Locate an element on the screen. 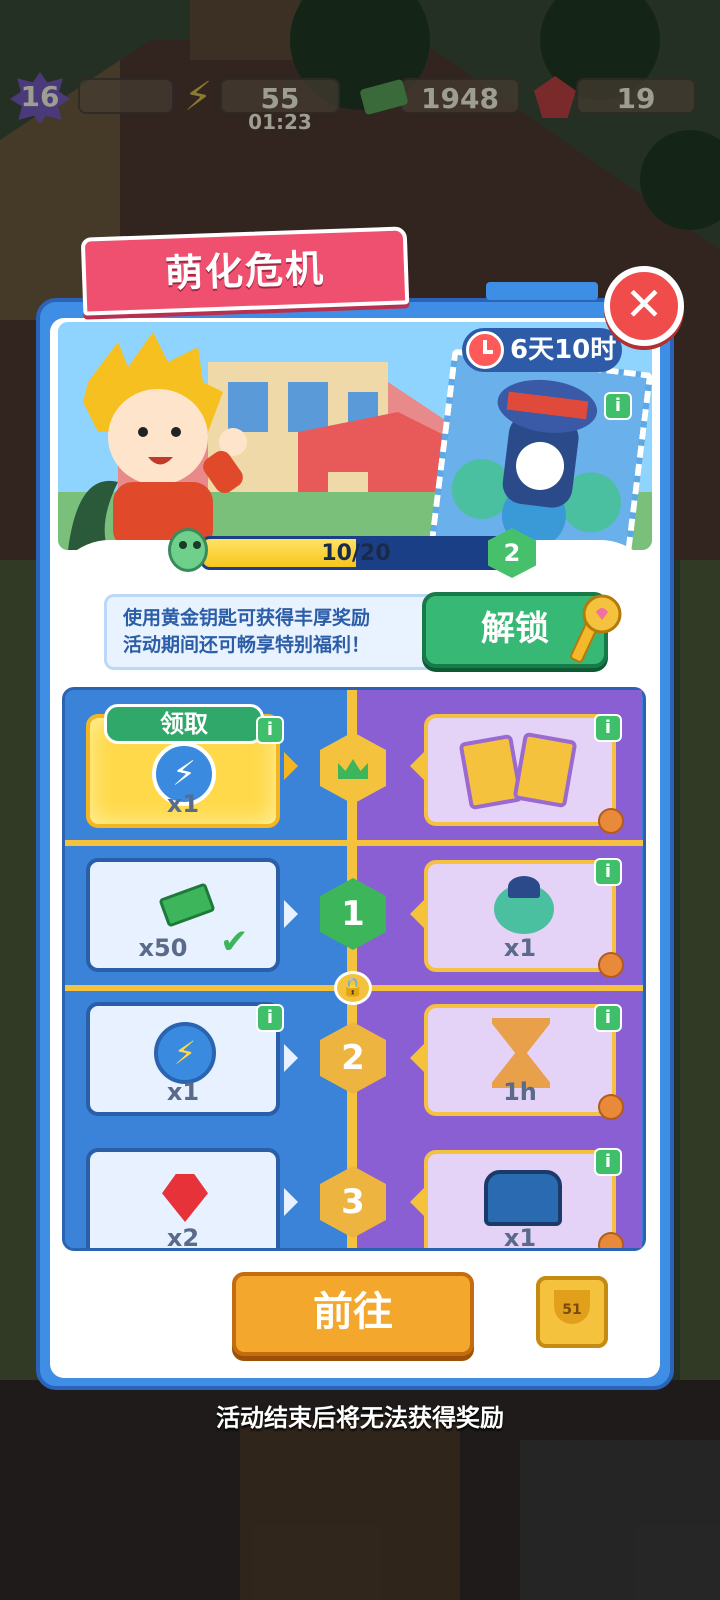 The height and width of the screenshot is (1600, 720). ruby-icon is located at coordinates (185, 1198).